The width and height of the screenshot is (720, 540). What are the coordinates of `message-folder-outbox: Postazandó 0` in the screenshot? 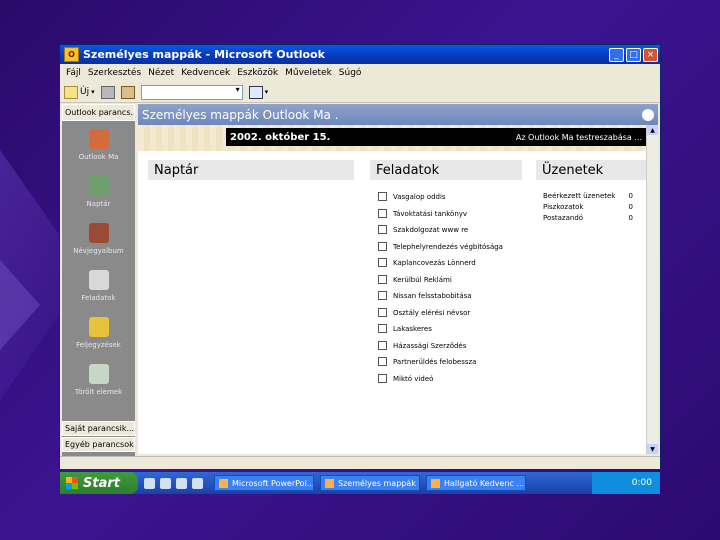 It's located at (588, 218).